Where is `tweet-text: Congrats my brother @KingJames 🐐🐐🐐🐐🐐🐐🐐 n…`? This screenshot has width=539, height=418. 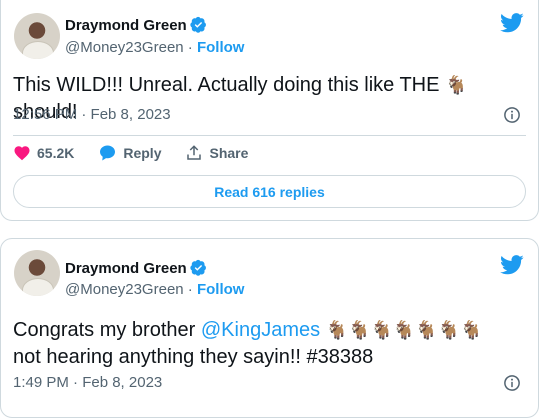
tweet-text: Congrats my brother @KingJames 🐐🐐🐐🐐🐐🐐🐐 n… is located at coordinates (269, 343).